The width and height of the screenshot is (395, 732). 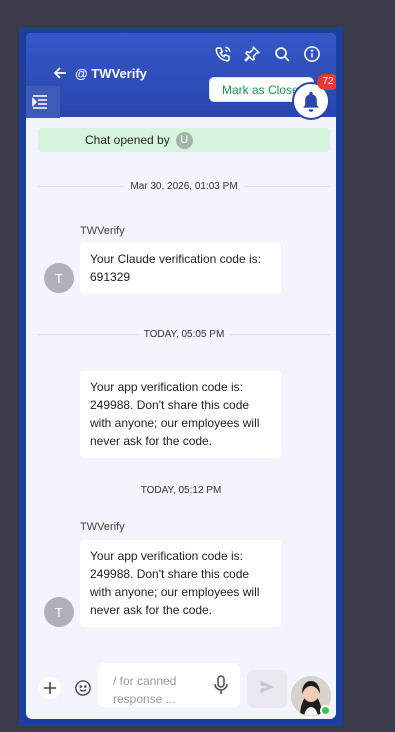 What do you see at coordinates (111, 73) in the screenshot?
I see `chat-title: @ TWVerify` at bounding box center [111, 73].